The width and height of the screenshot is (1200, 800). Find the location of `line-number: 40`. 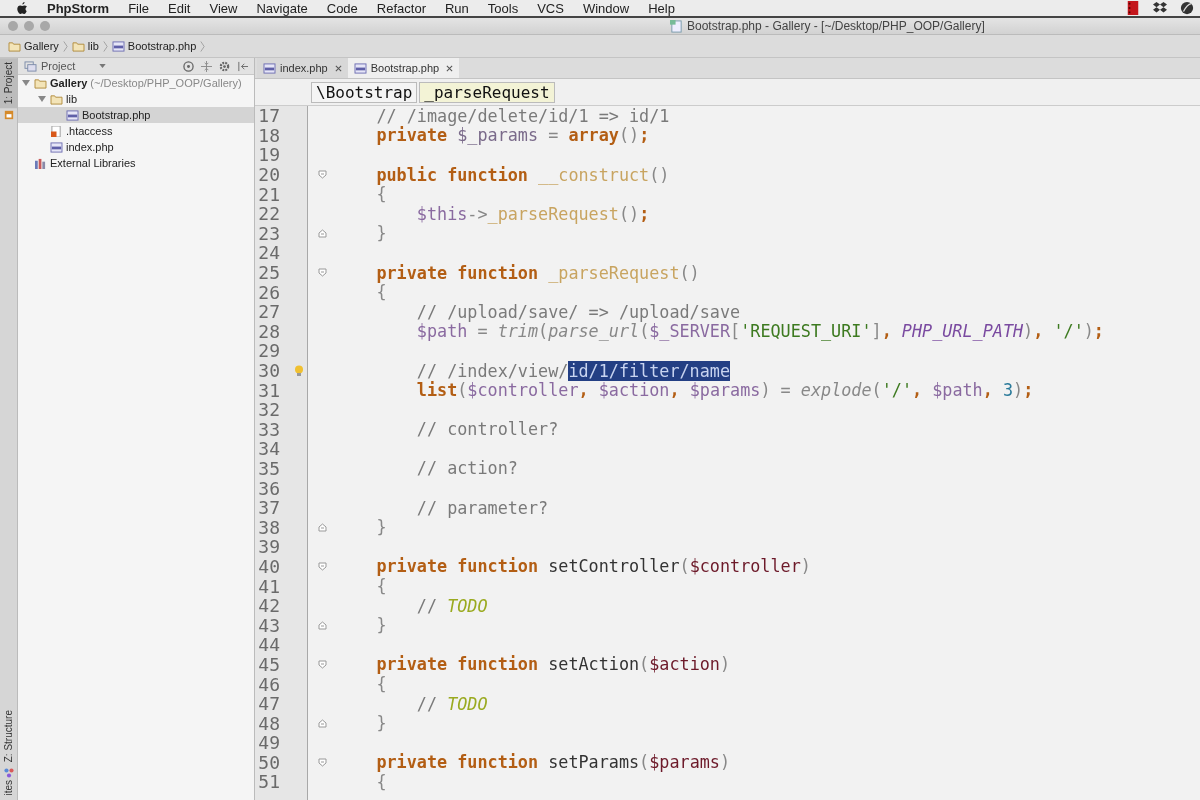

line-number: 40 is located at coordinates (268, 566).